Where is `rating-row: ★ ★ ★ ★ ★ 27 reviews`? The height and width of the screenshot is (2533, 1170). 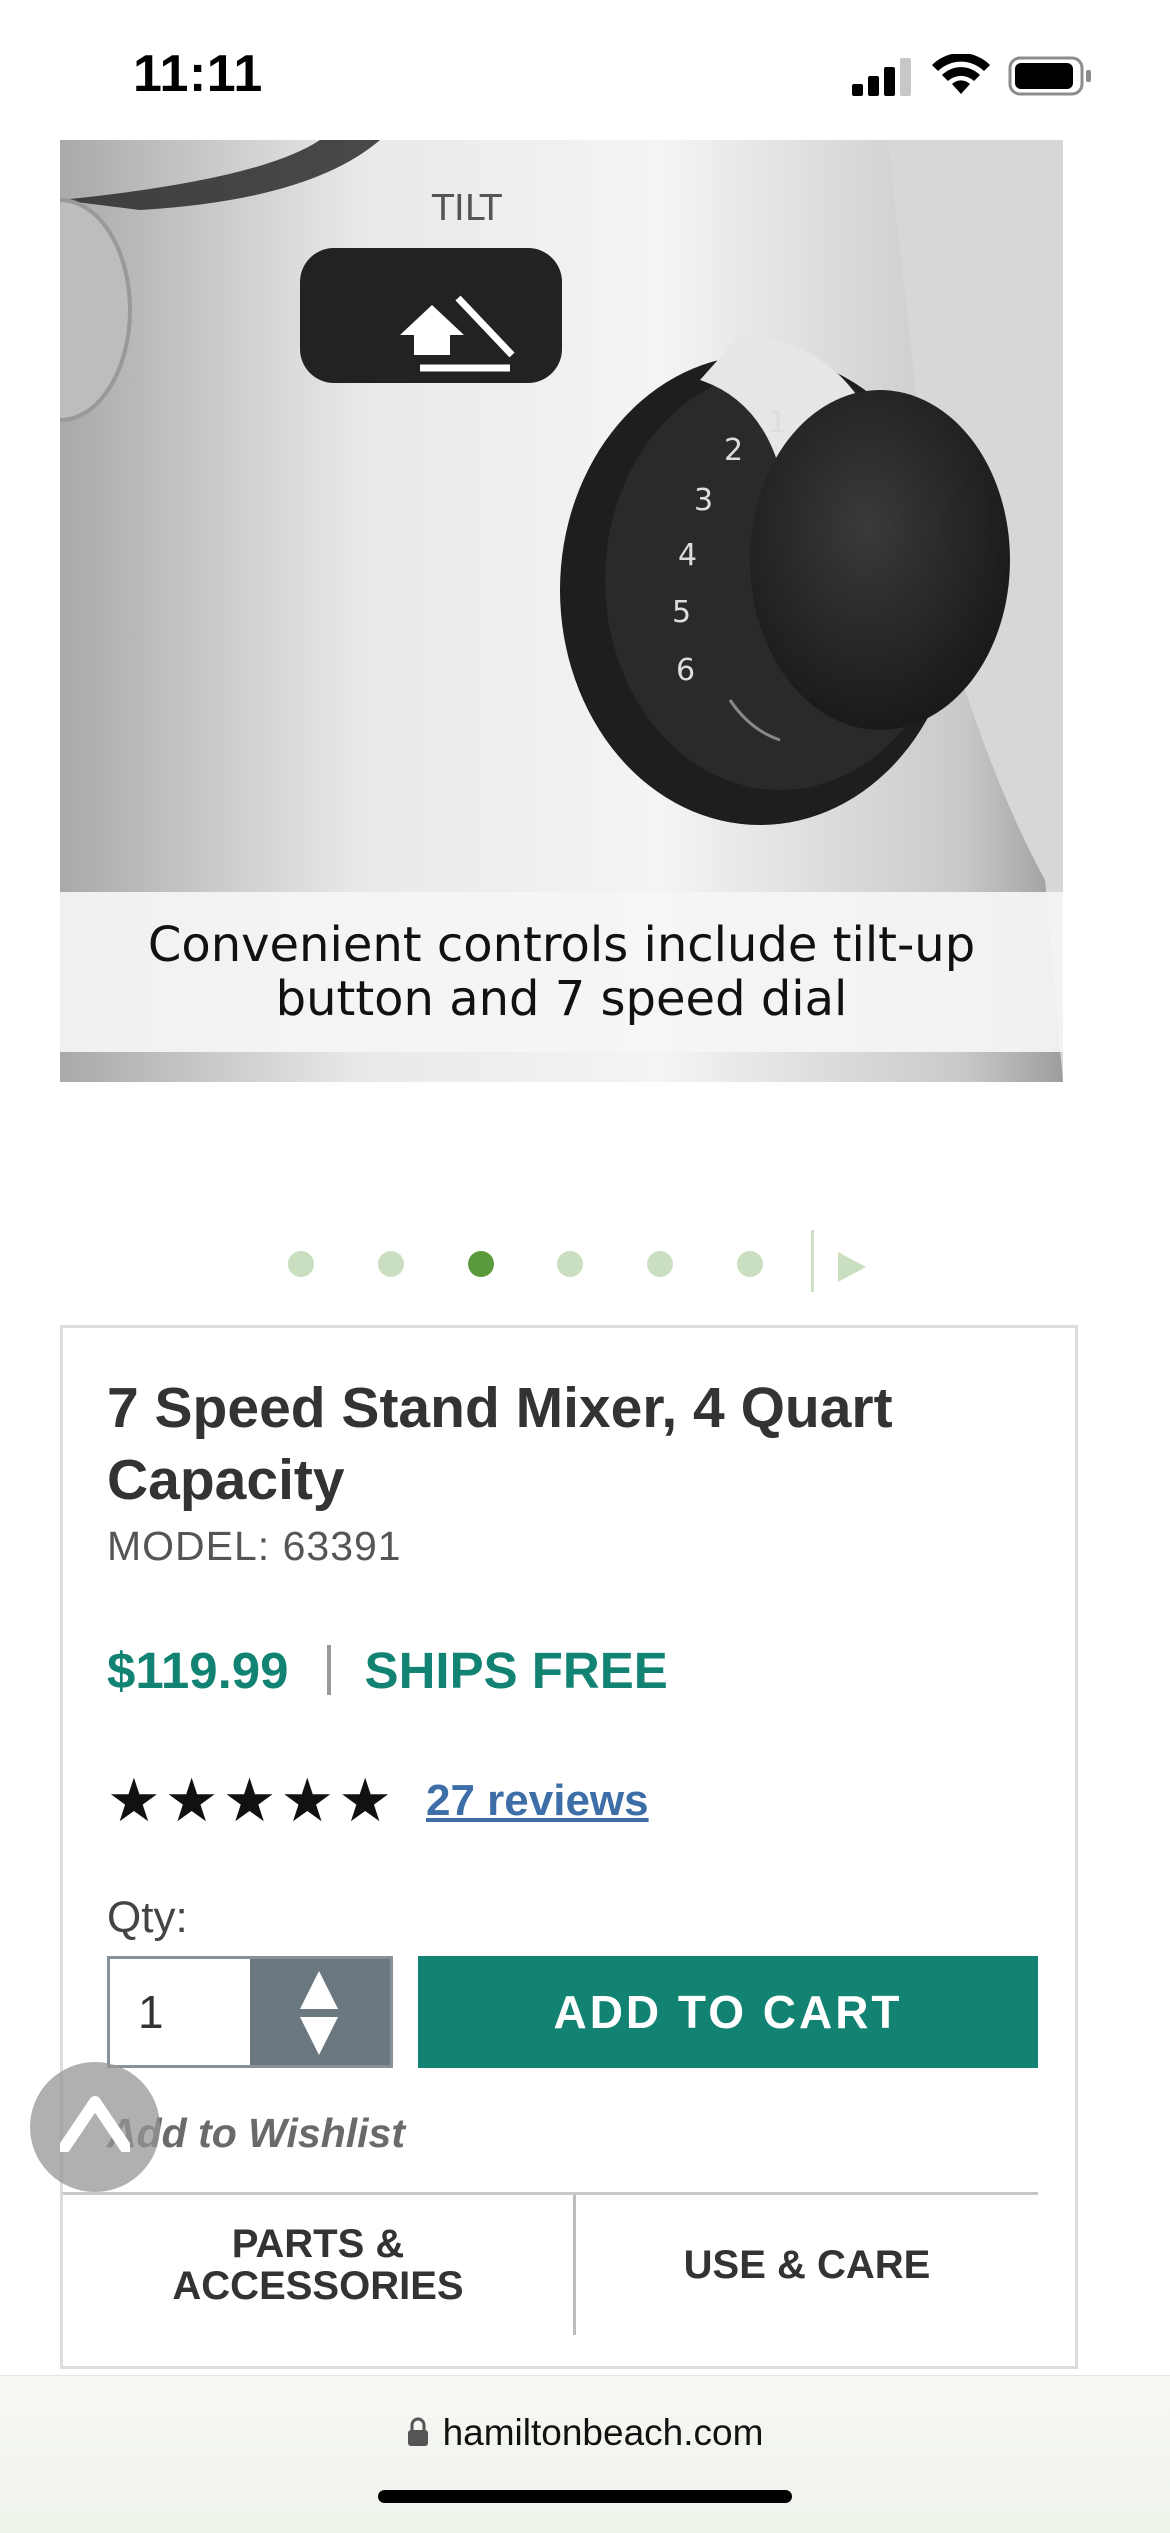 rating-row: ★ ★ ★ ★ ★ 27 reviews is located at coordinates (378, 1801).